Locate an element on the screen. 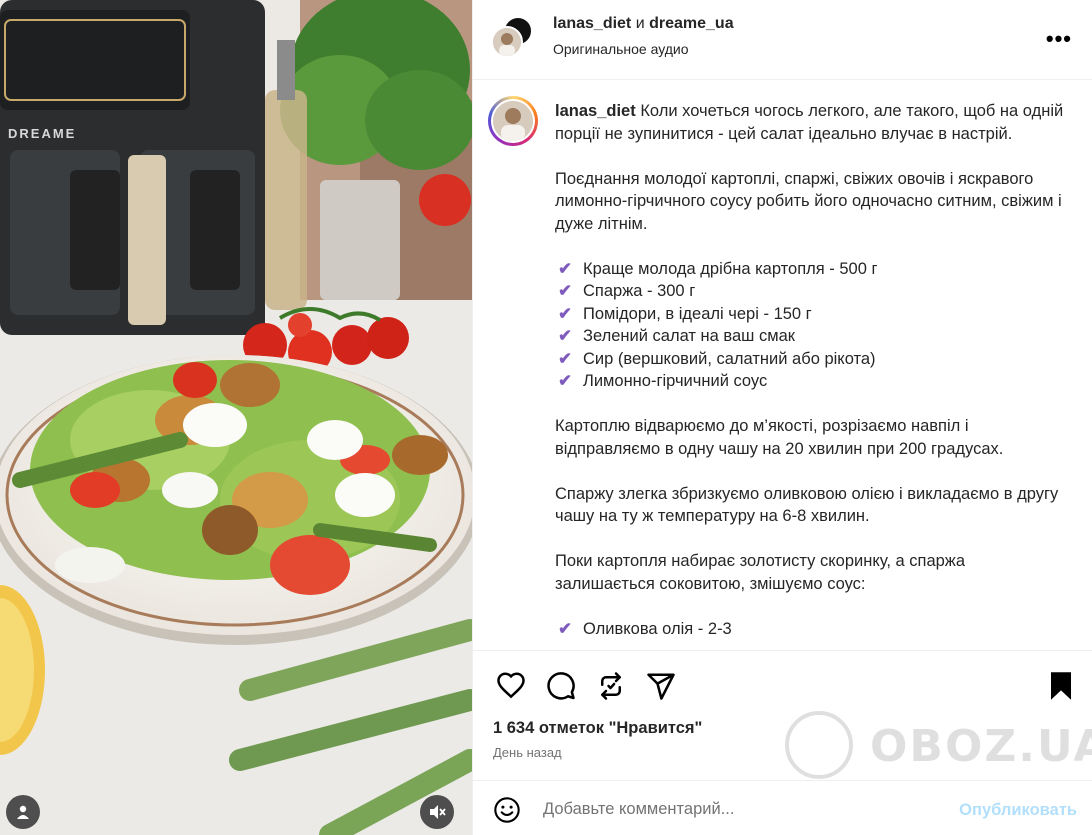  watermark-text: OBOZ.UA is located at coordinates (981, 746).